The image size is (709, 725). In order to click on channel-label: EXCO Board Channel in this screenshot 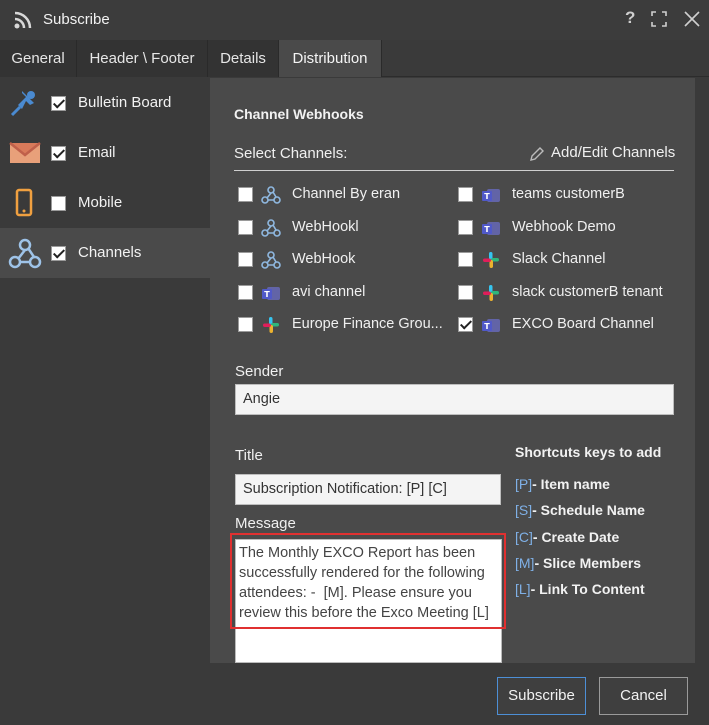, I will do `click(583, 324)`.